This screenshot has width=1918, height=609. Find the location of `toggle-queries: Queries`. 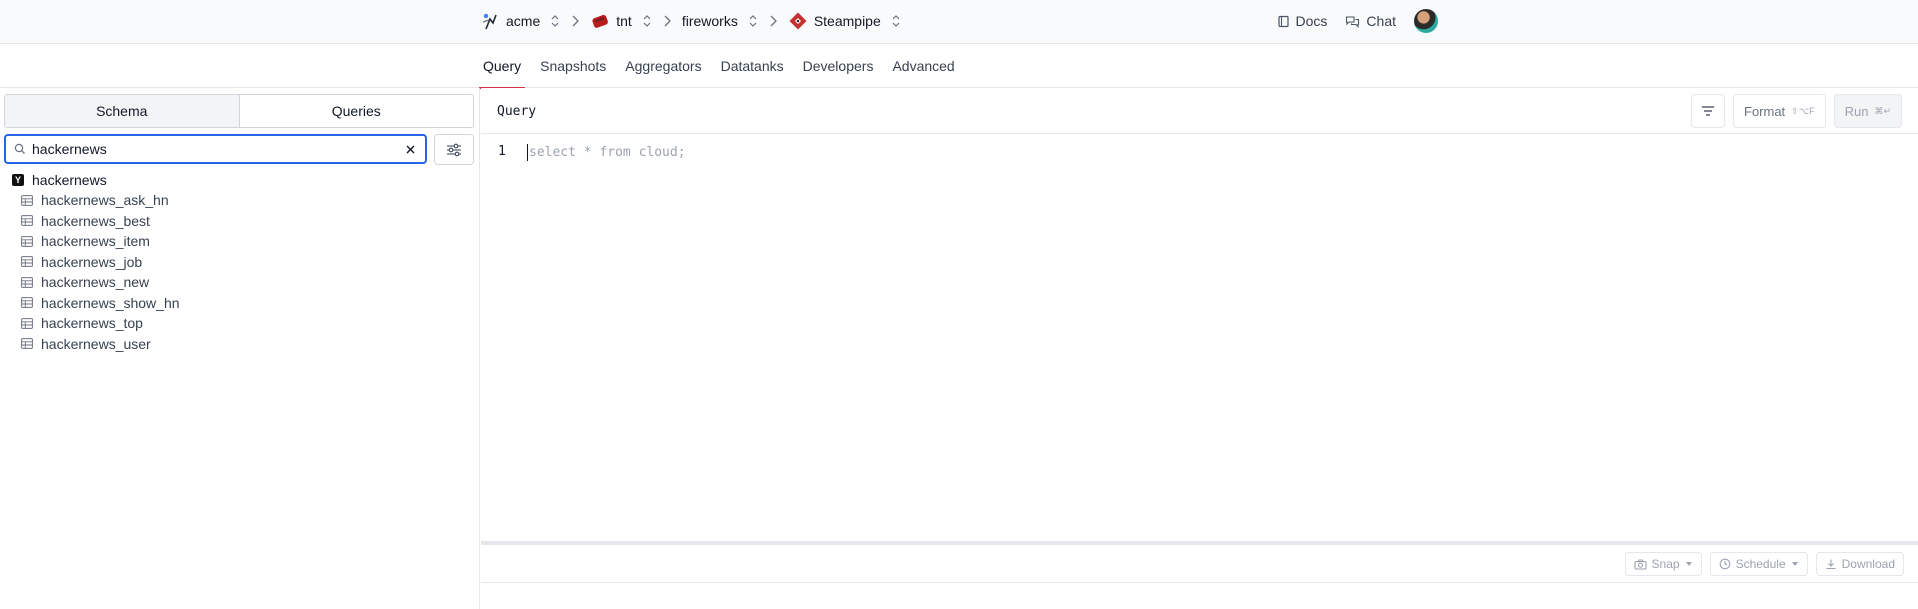

toggle-queries: Queries is located at coordinates (356, 111).